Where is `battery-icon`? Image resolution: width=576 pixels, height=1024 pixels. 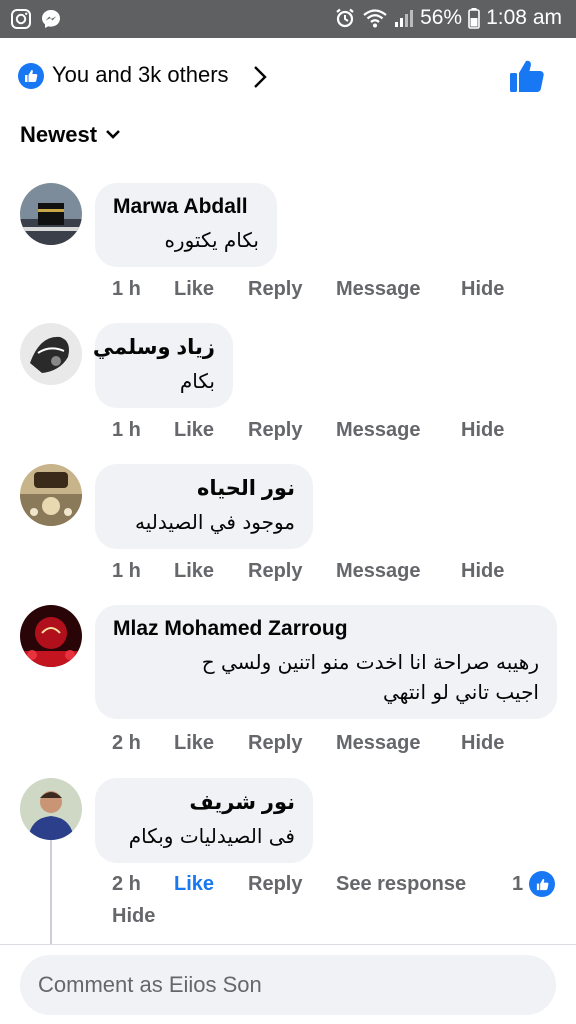
battery-icon is located at coordinates (474, 18).